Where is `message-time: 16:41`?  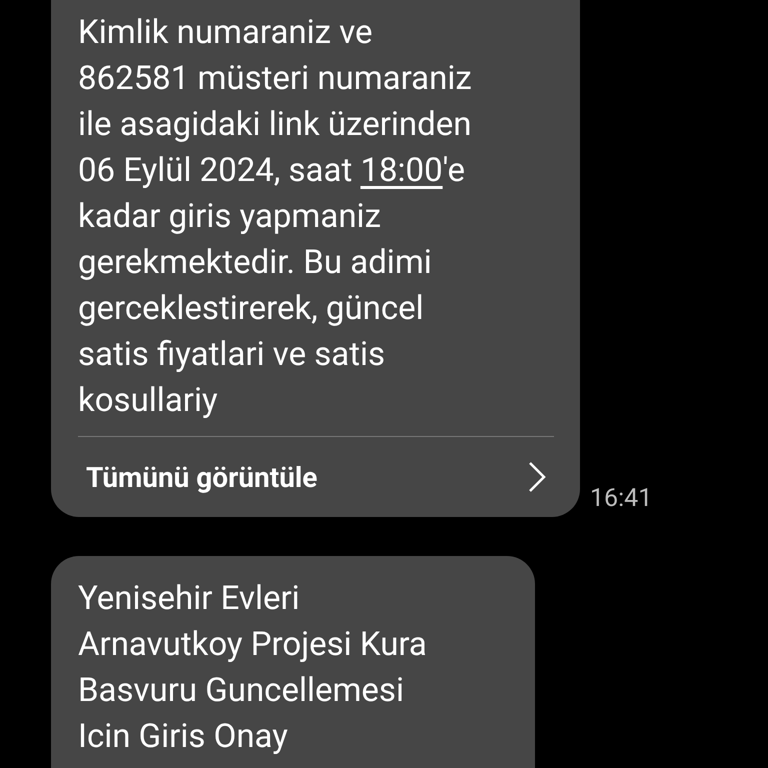 message-time: 16:41 is located at coordinates (621, 499).